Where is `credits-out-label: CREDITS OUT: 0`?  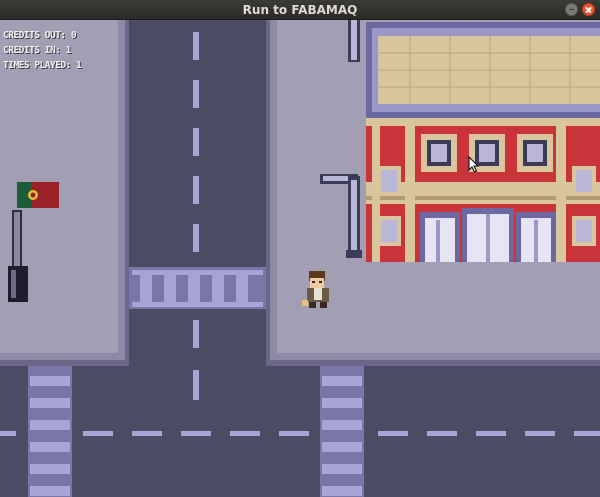 credits-out-label: CREDITS OUT: 0 is located at coordinates (40, 35).